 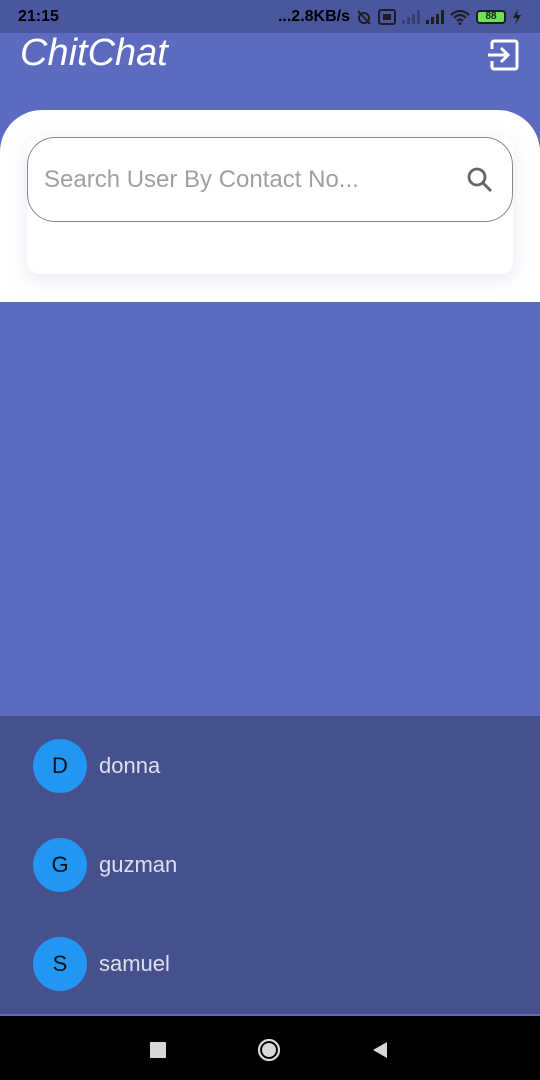 I want to click on status-time: 21:15, so click(x=38, y=16).